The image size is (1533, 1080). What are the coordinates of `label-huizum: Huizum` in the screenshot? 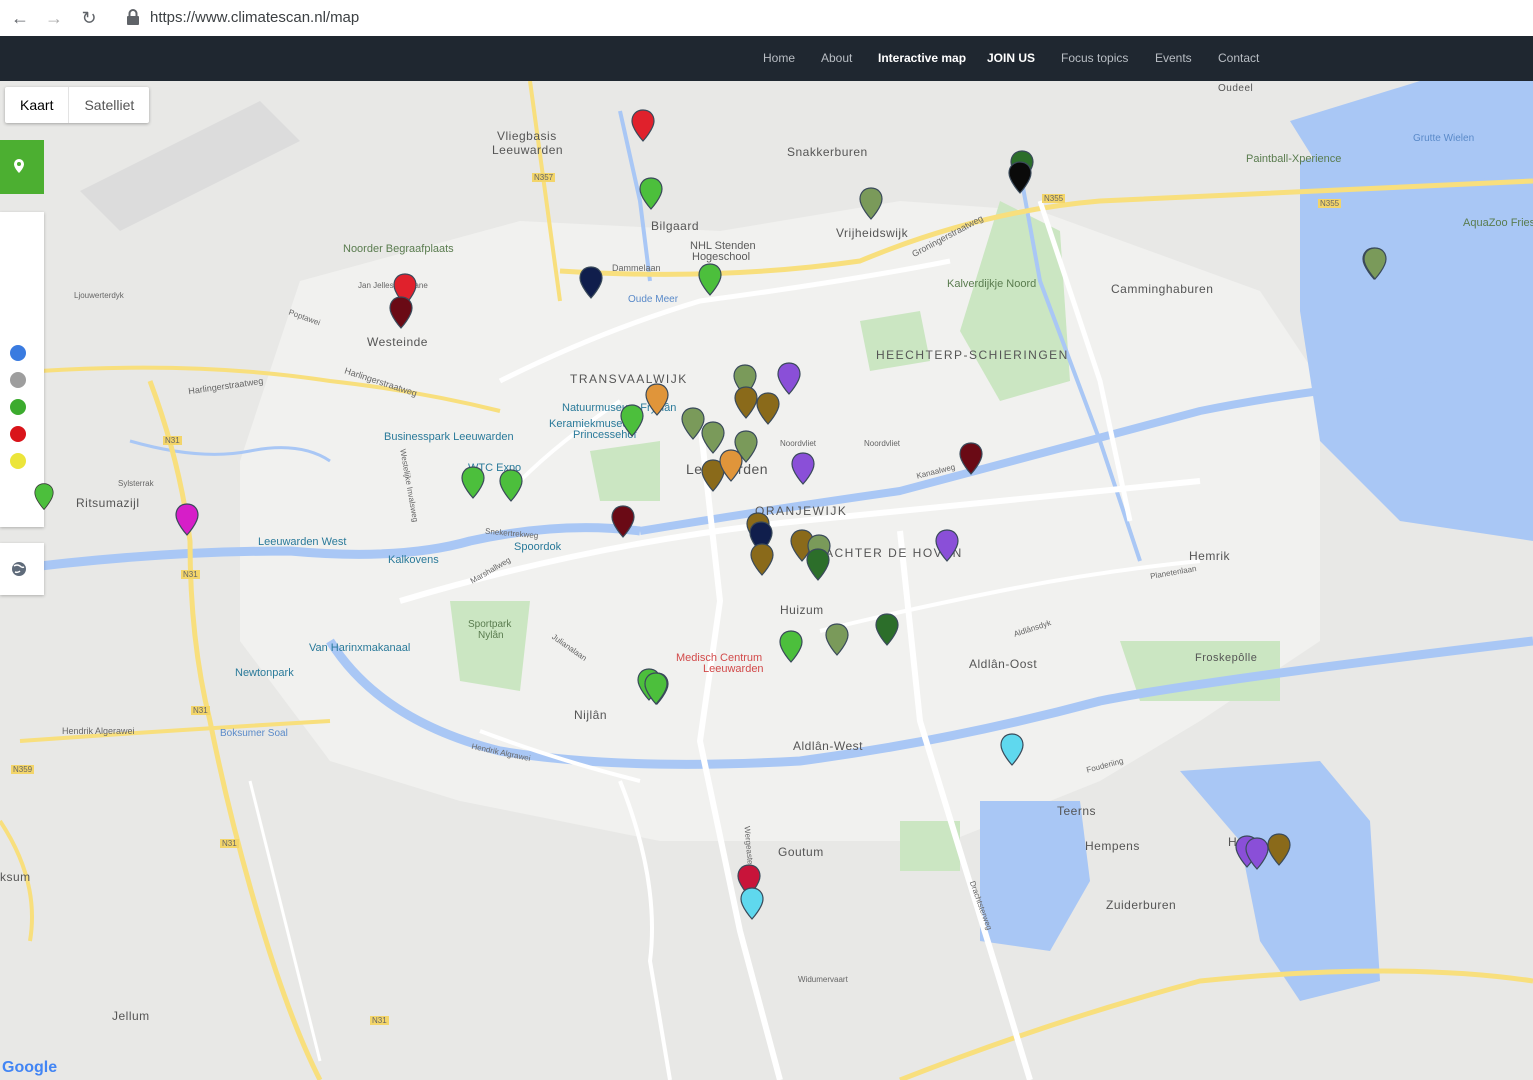 It's located at (802, 610).